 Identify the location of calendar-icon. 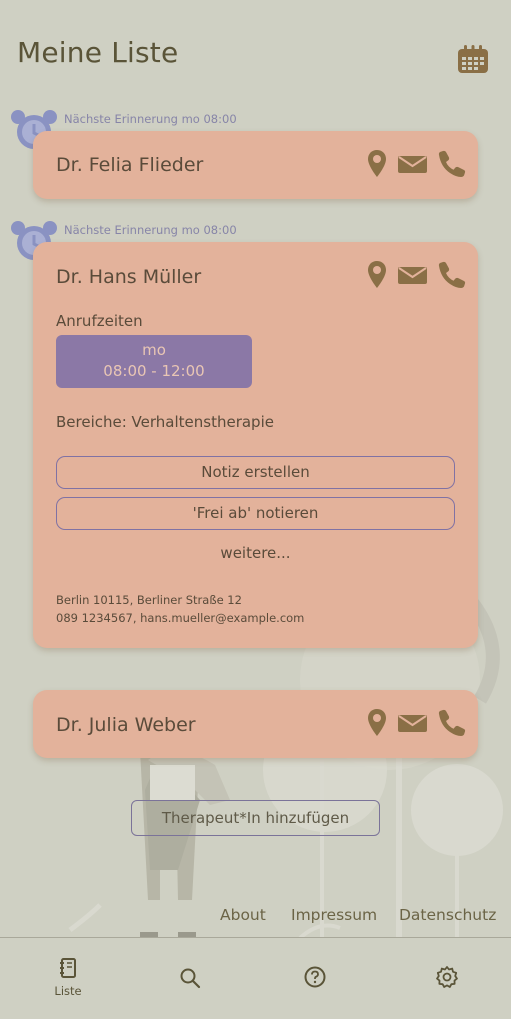
(473, 59).